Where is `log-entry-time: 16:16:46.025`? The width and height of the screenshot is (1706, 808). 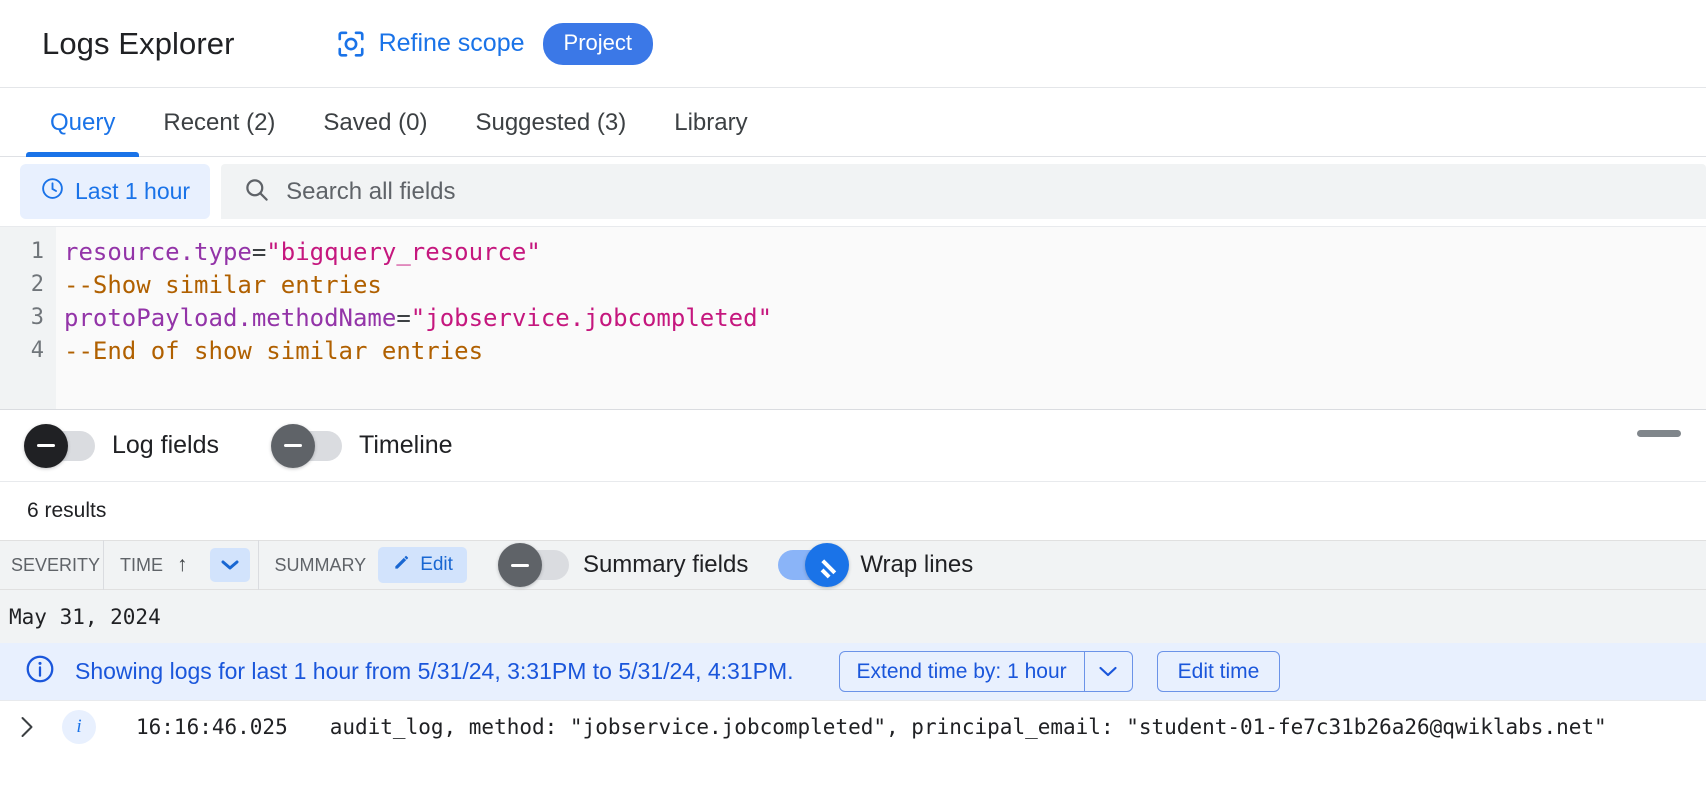 log-entry-time: 16:16:46.025 is located at coordinates (212, 726).